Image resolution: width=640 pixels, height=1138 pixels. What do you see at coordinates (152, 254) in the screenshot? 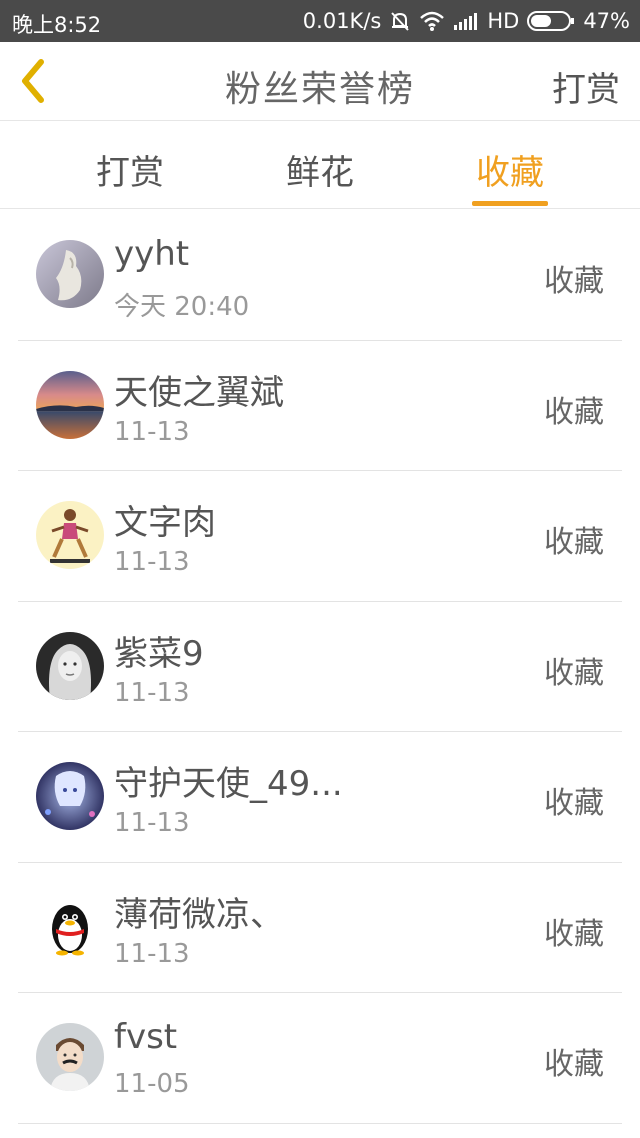
I see `fan-name: yyht` at bounding box center [152, 254].